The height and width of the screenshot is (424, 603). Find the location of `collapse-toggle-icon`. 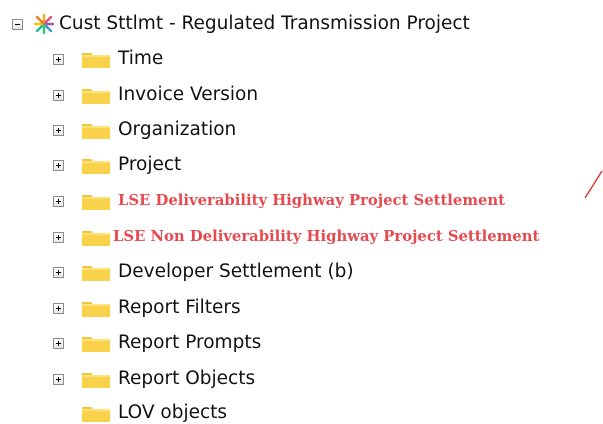

collapse-toggle-icon is located at coordinates (17, 24).